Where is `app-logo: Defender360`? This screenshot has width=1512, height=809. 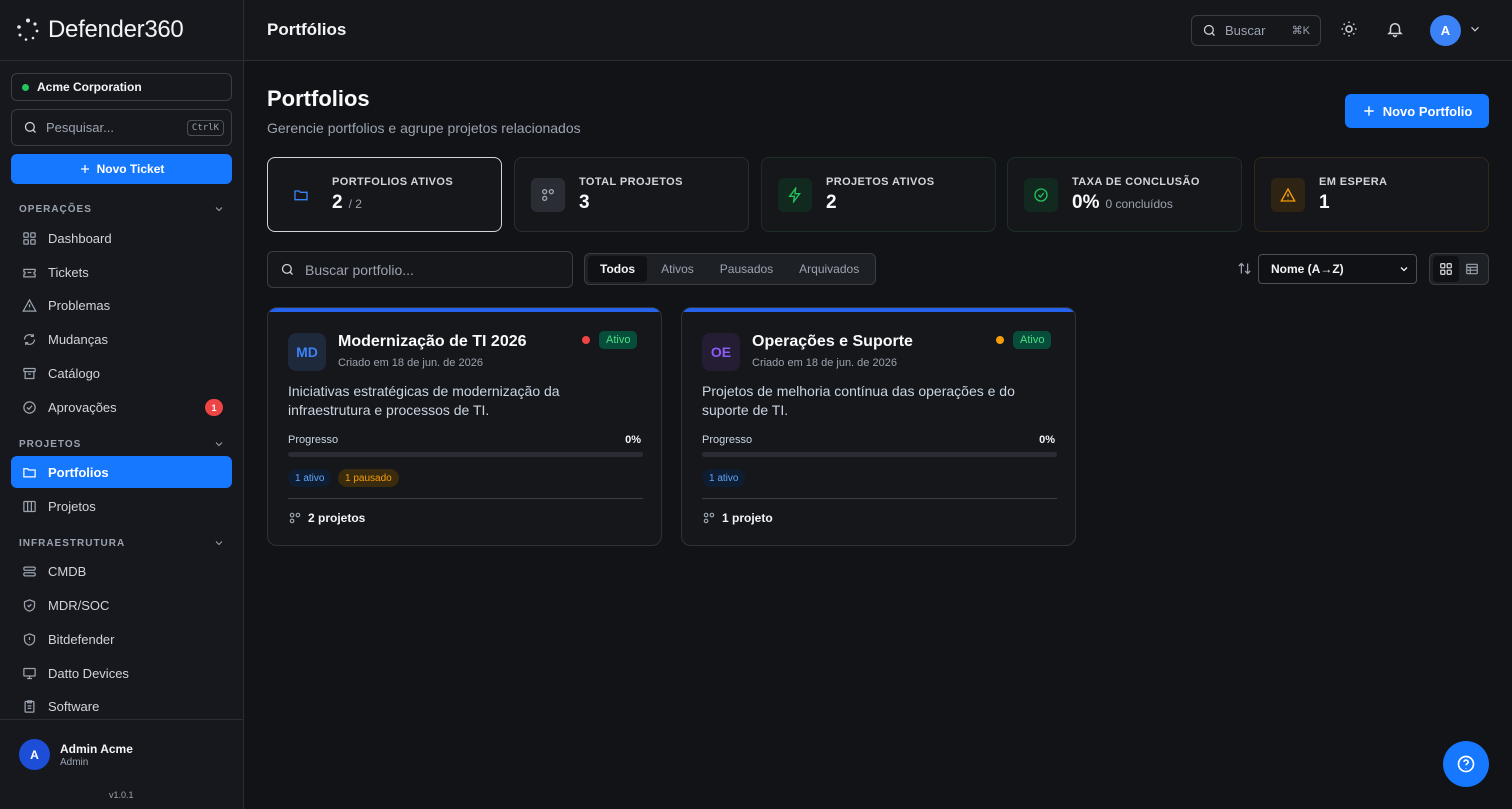
app-logo: Defender360 is located at coordinates (100, 30).